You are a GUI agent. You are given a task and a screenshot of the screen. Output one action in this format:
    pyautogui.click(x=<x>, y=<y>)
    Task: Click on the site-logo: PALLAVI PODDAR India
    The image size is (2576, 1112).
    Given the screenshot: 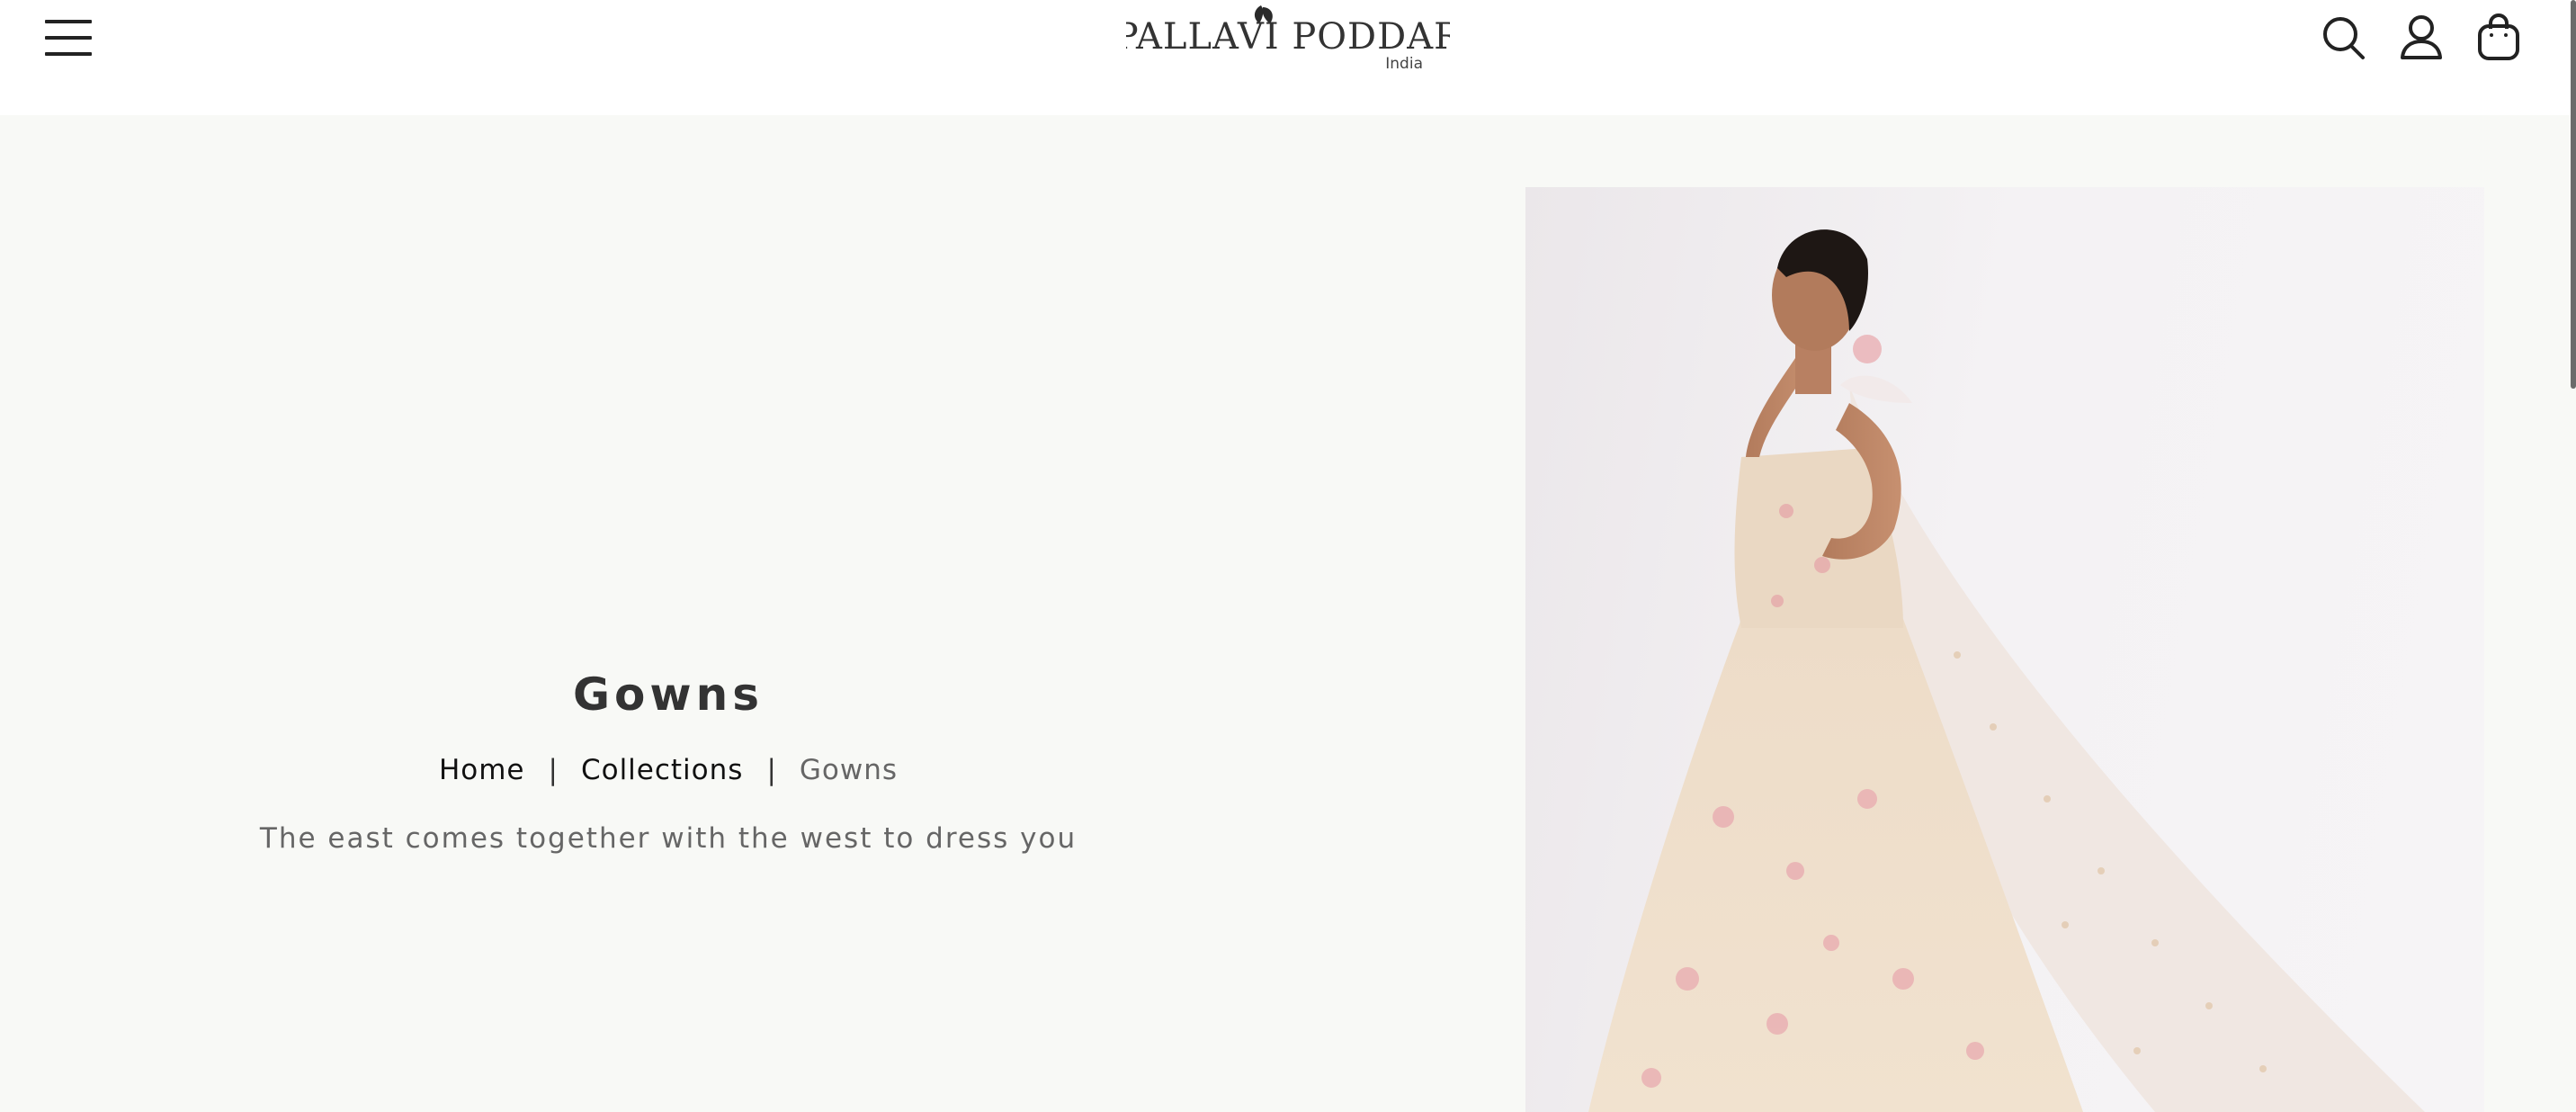 What is the action you would take?
    pyautogui.click(x=1288, y=38)
    